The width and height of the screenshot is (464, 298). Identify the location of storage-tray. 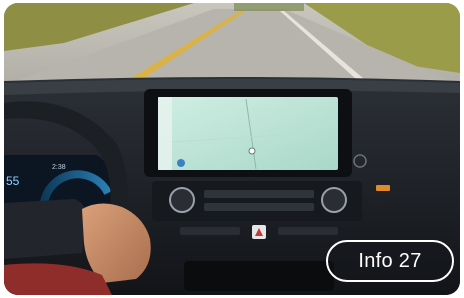
(259, 276).